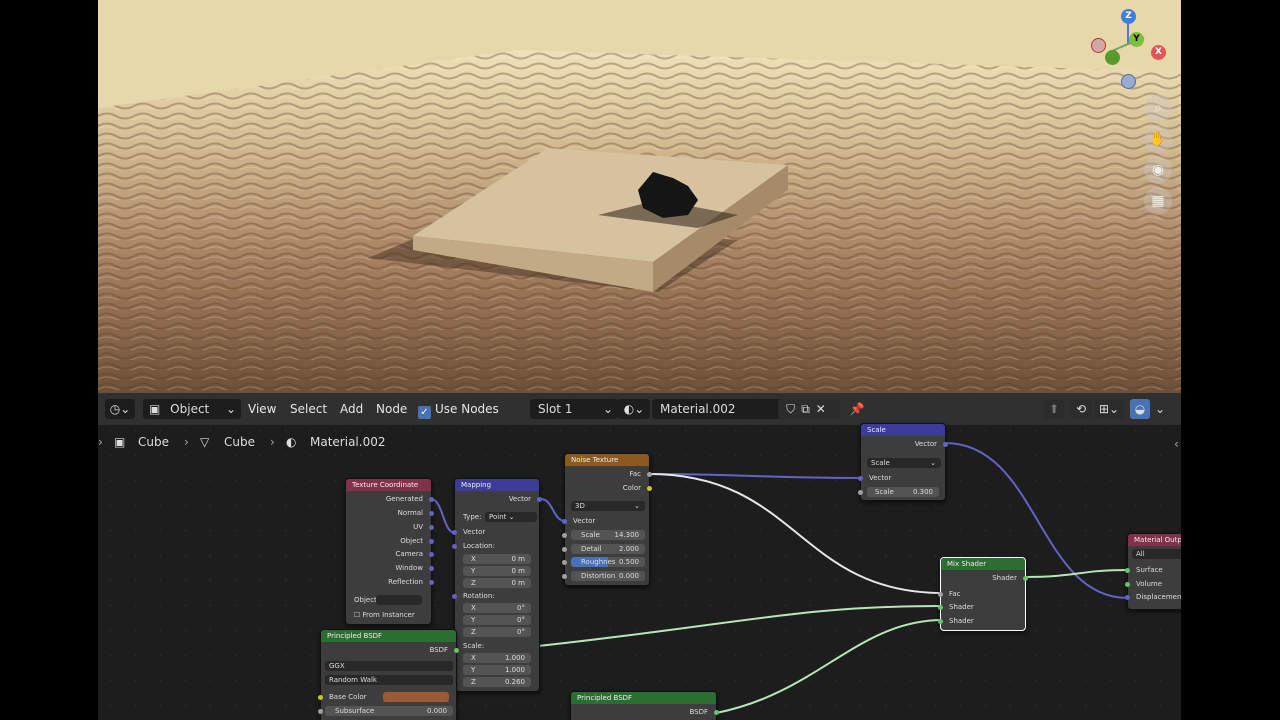 This screenshot has height=720, width=1280. I want to click on output-vector: Vector, so click(925, 444).